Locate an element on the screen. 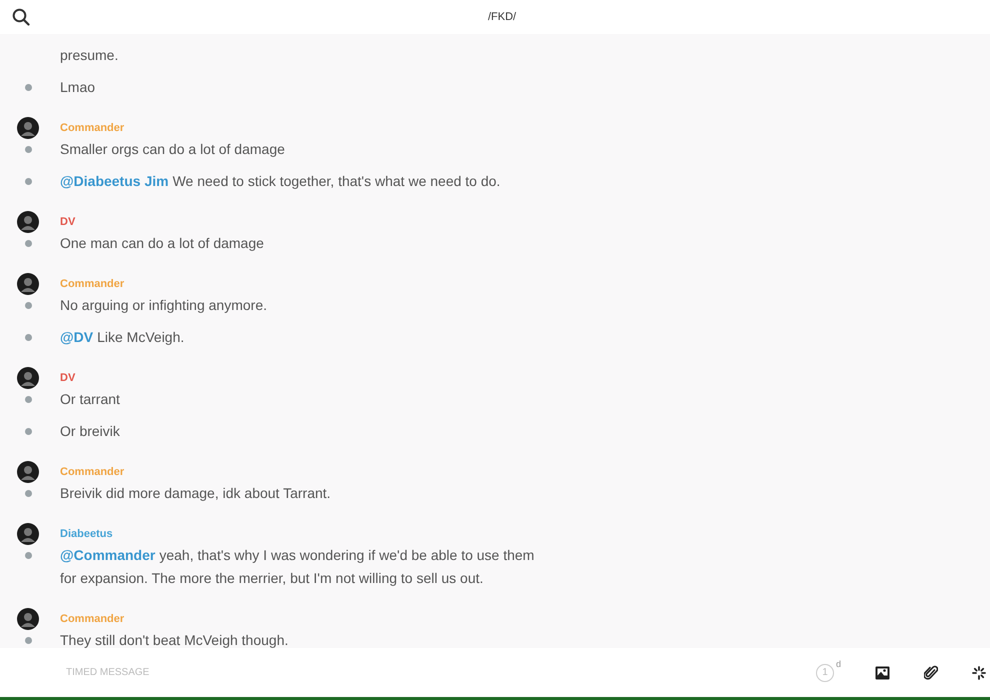 This screenshot has width=990, height=700. message-text: Smaller orgs can do a lot of damage is located at coordinates (172, 149).